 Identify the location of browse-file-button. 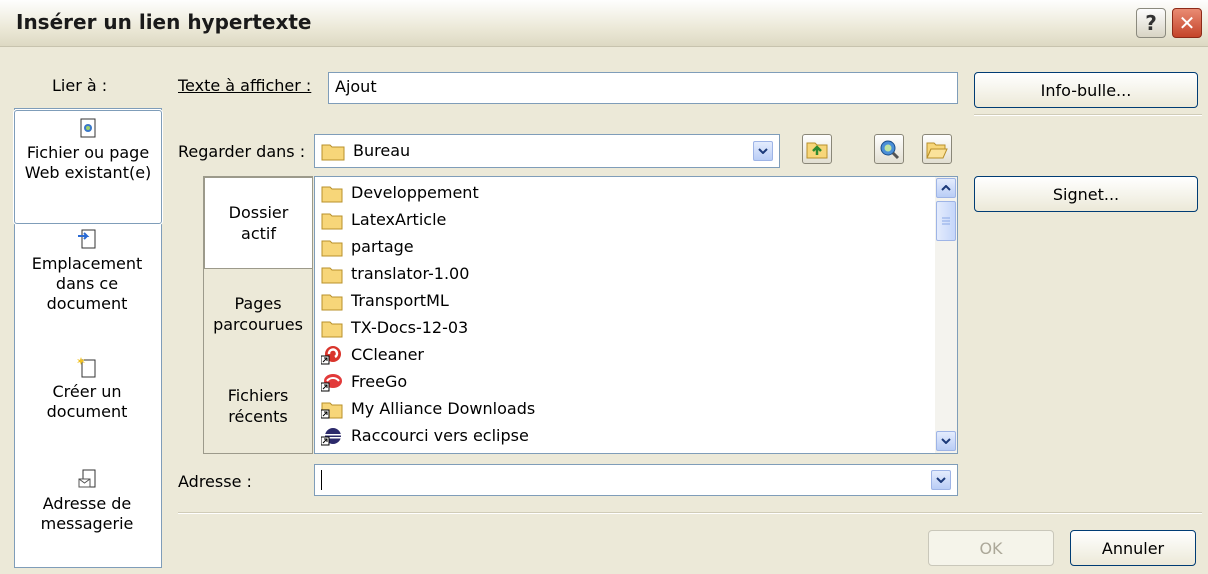
(937, 149).